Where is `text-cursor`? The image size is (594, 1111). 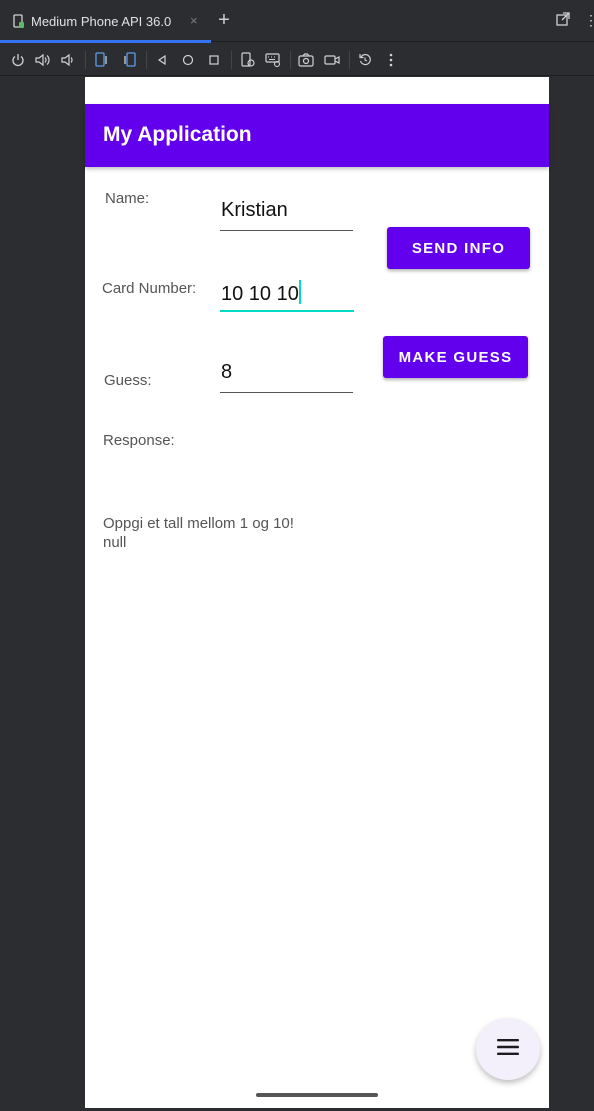
text-cursor is located at coordinates (299, 292).